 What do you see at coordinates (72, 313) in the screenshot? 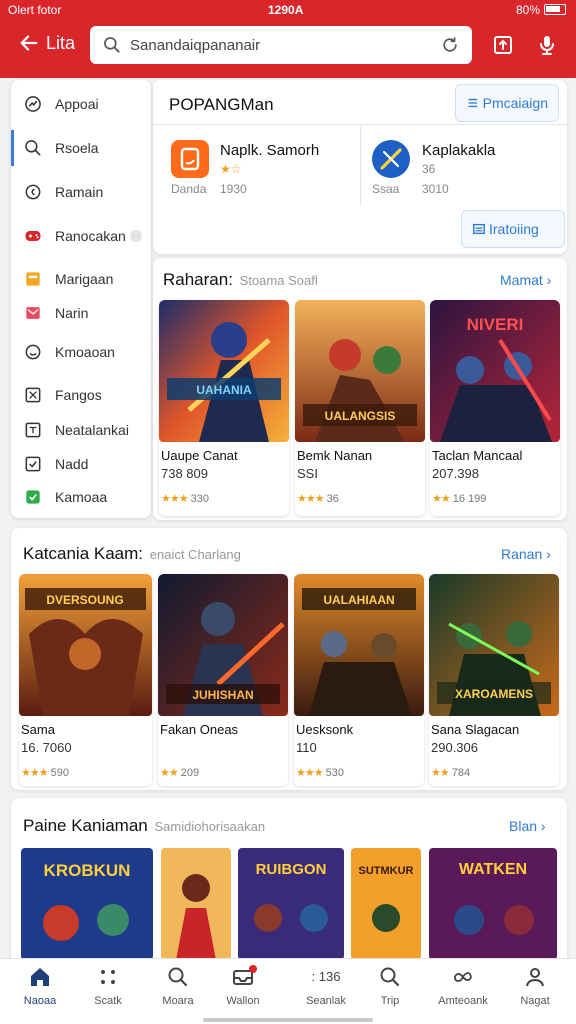
I see `sidebar-item-label: Narin` at bounding box center [72, 313].